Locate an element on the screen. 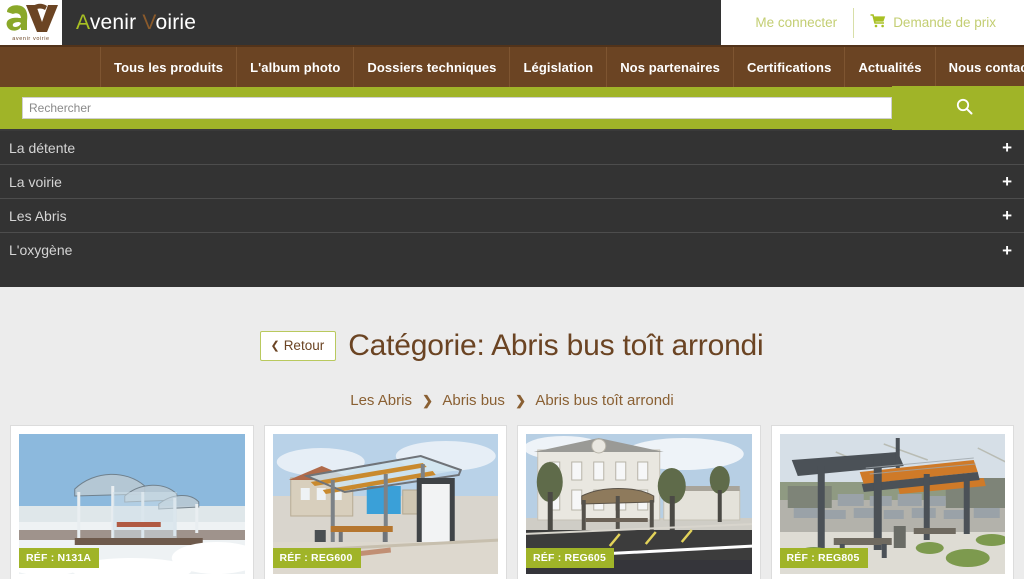 This screenshot has height=579, width=1024. avenir-voirie-logo-icon: avenir voirie is located at coordinates (31, 23).